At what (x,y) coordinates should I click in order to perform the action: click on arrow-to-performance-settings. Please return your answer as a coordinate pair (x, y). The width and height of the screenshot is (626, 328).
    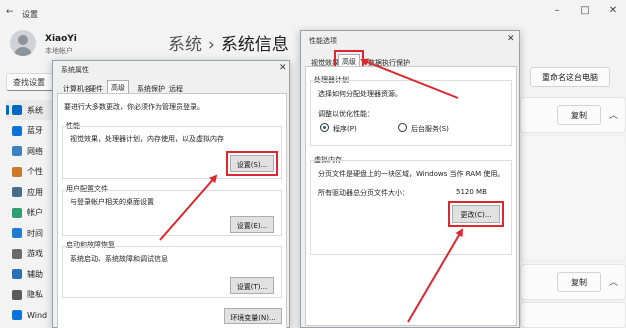
    Looking at the image, I should click on (188, 207).